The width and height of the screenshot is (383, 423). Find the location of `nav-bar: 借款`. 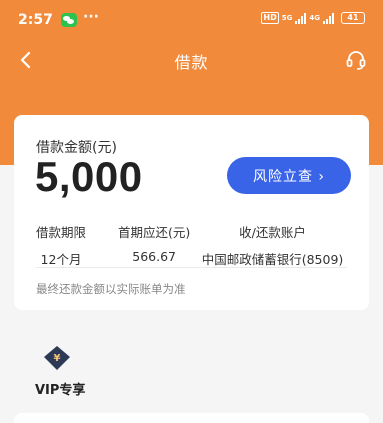

nav-bar: 借款 is located at coordinates (191, 60).